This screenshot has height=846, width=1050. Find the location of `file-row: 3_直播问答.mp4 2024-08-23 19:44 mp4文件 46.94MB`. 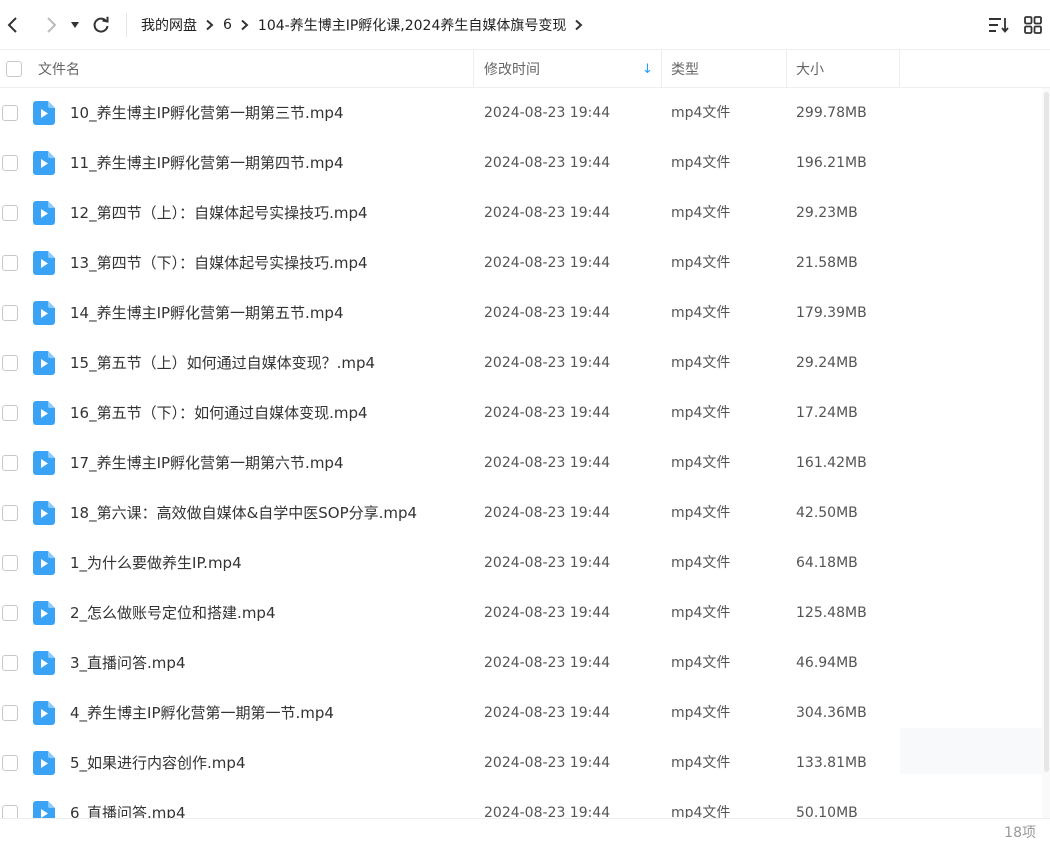

file-row: 3_直播问答.mp4 2024-08-23 19:44 mp4文件 46.94MB is located at coordinates (525, 663).